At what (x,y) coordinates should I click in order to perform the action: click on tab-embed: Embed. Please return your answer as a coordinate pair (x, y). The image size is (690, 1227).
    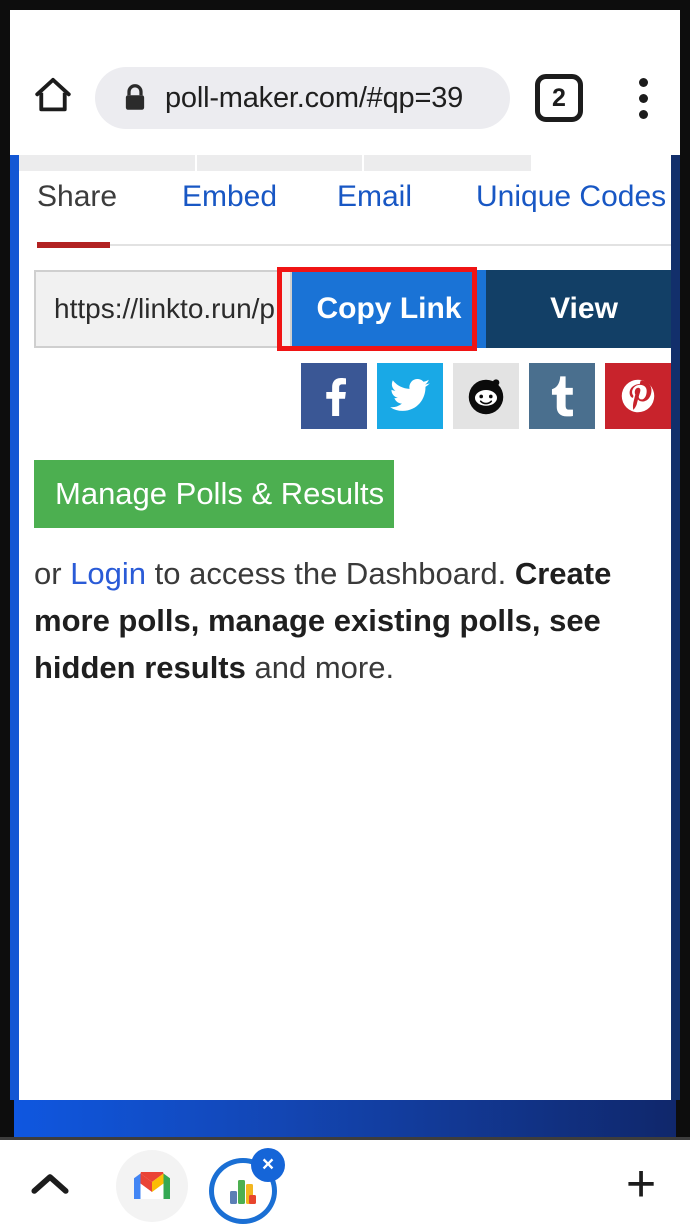
    Looking at the image, I should click on (229, 197).